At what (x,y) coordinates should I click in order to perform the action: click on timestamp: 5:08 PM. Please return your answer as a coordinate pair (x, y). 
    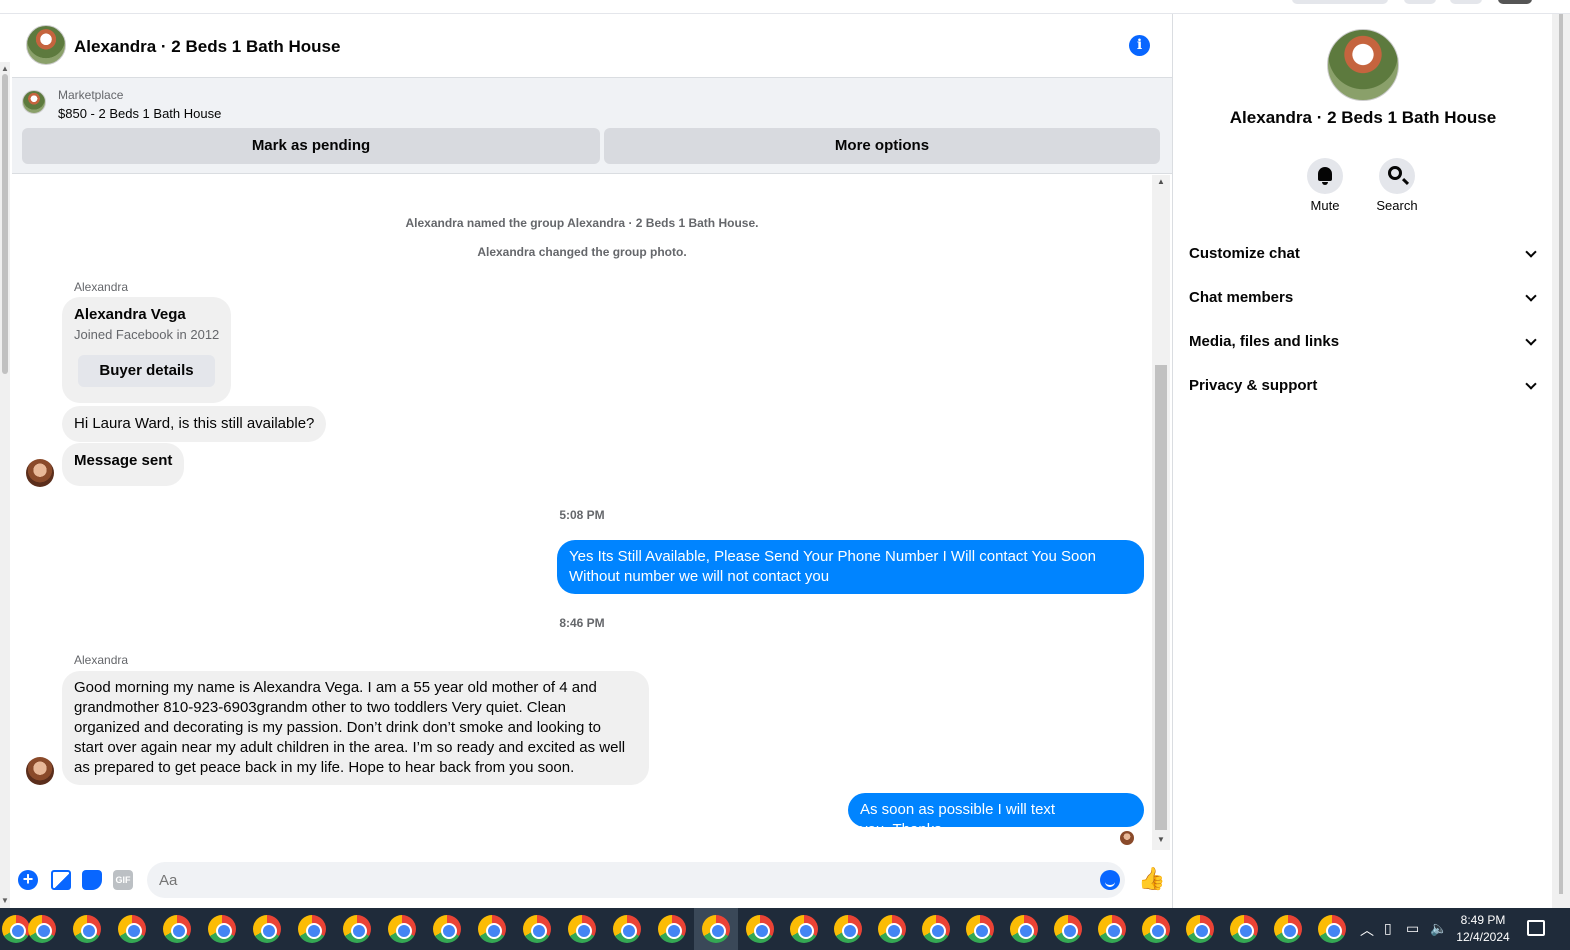
    Looking at the image, I should click on (582, 515).